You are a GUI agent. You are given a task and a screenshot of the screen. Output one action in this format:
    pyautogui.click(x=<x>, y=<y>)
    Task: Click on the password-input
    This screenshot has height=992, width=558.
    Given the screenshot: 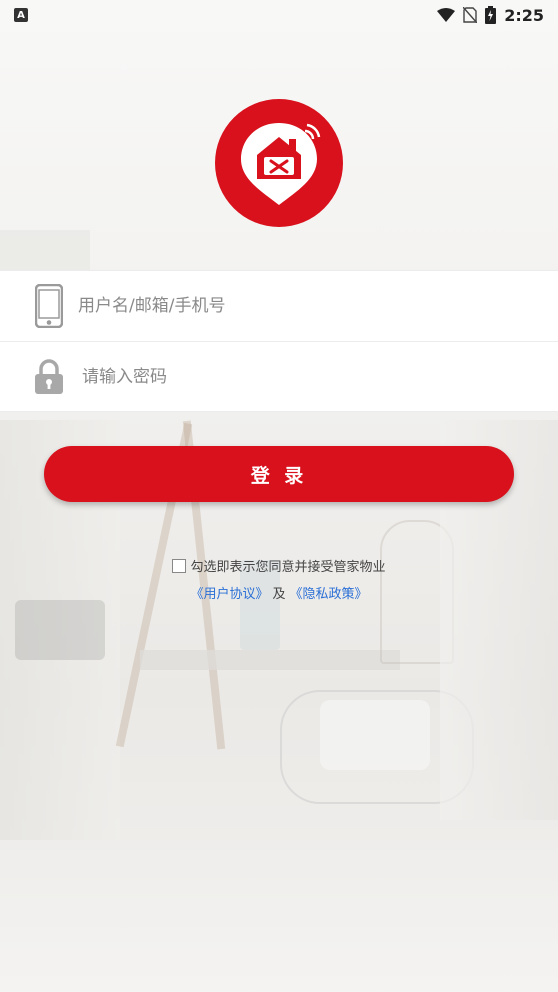 What is the action you would take?
    pyautogui.click(x=282, y=376)
    